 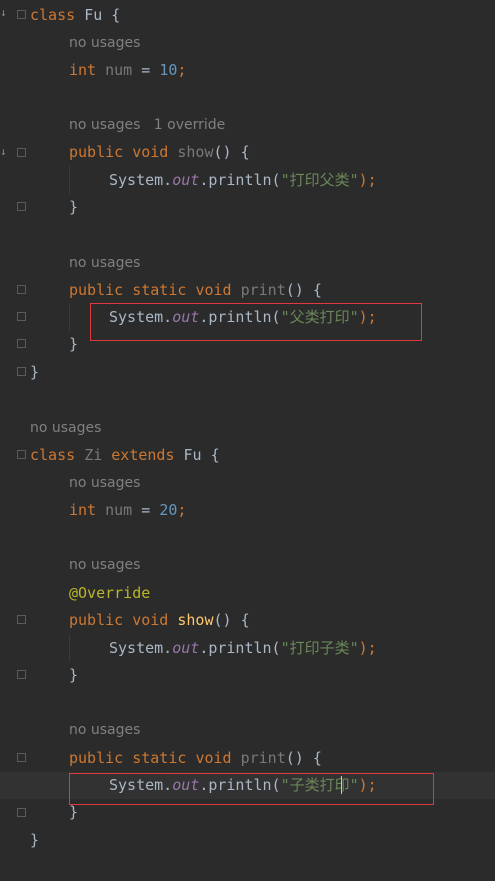 I want to click on number-literal: 20, so click(x=168, y=510).